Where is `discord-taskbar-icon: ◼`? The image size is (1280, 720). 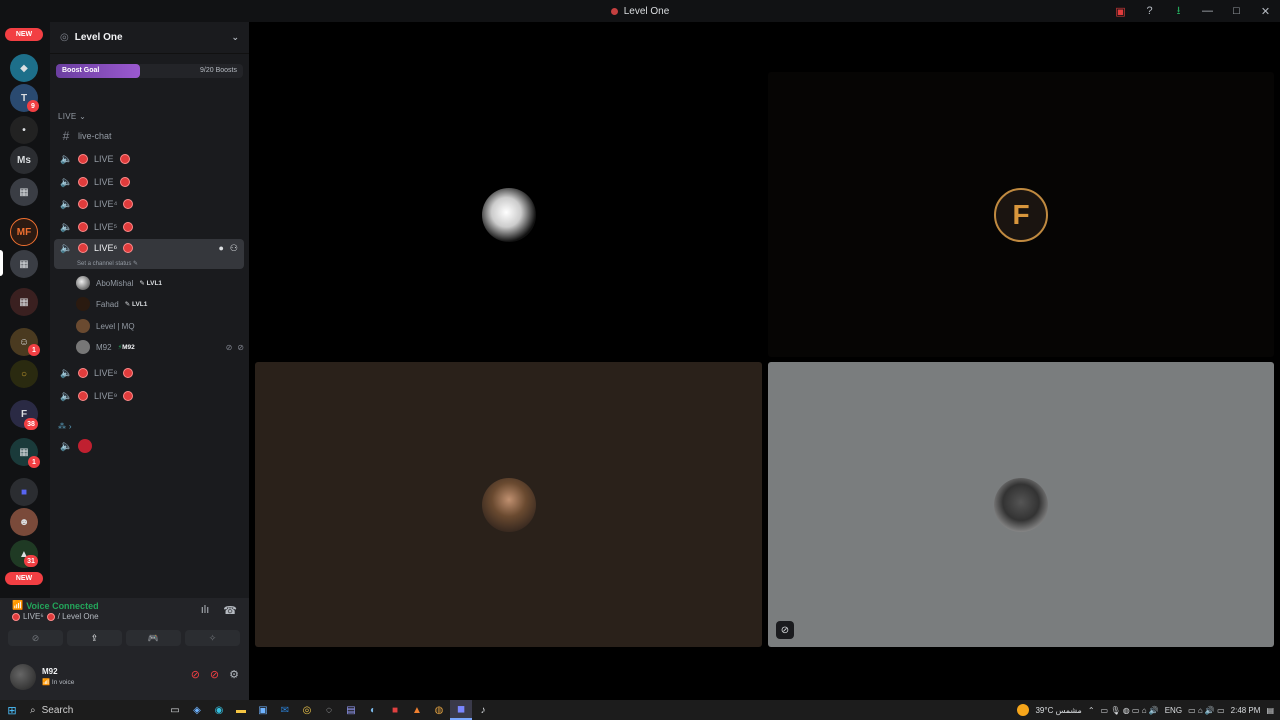 discord-taskbar-icon: ◼ is located at coordinates (461, 710).